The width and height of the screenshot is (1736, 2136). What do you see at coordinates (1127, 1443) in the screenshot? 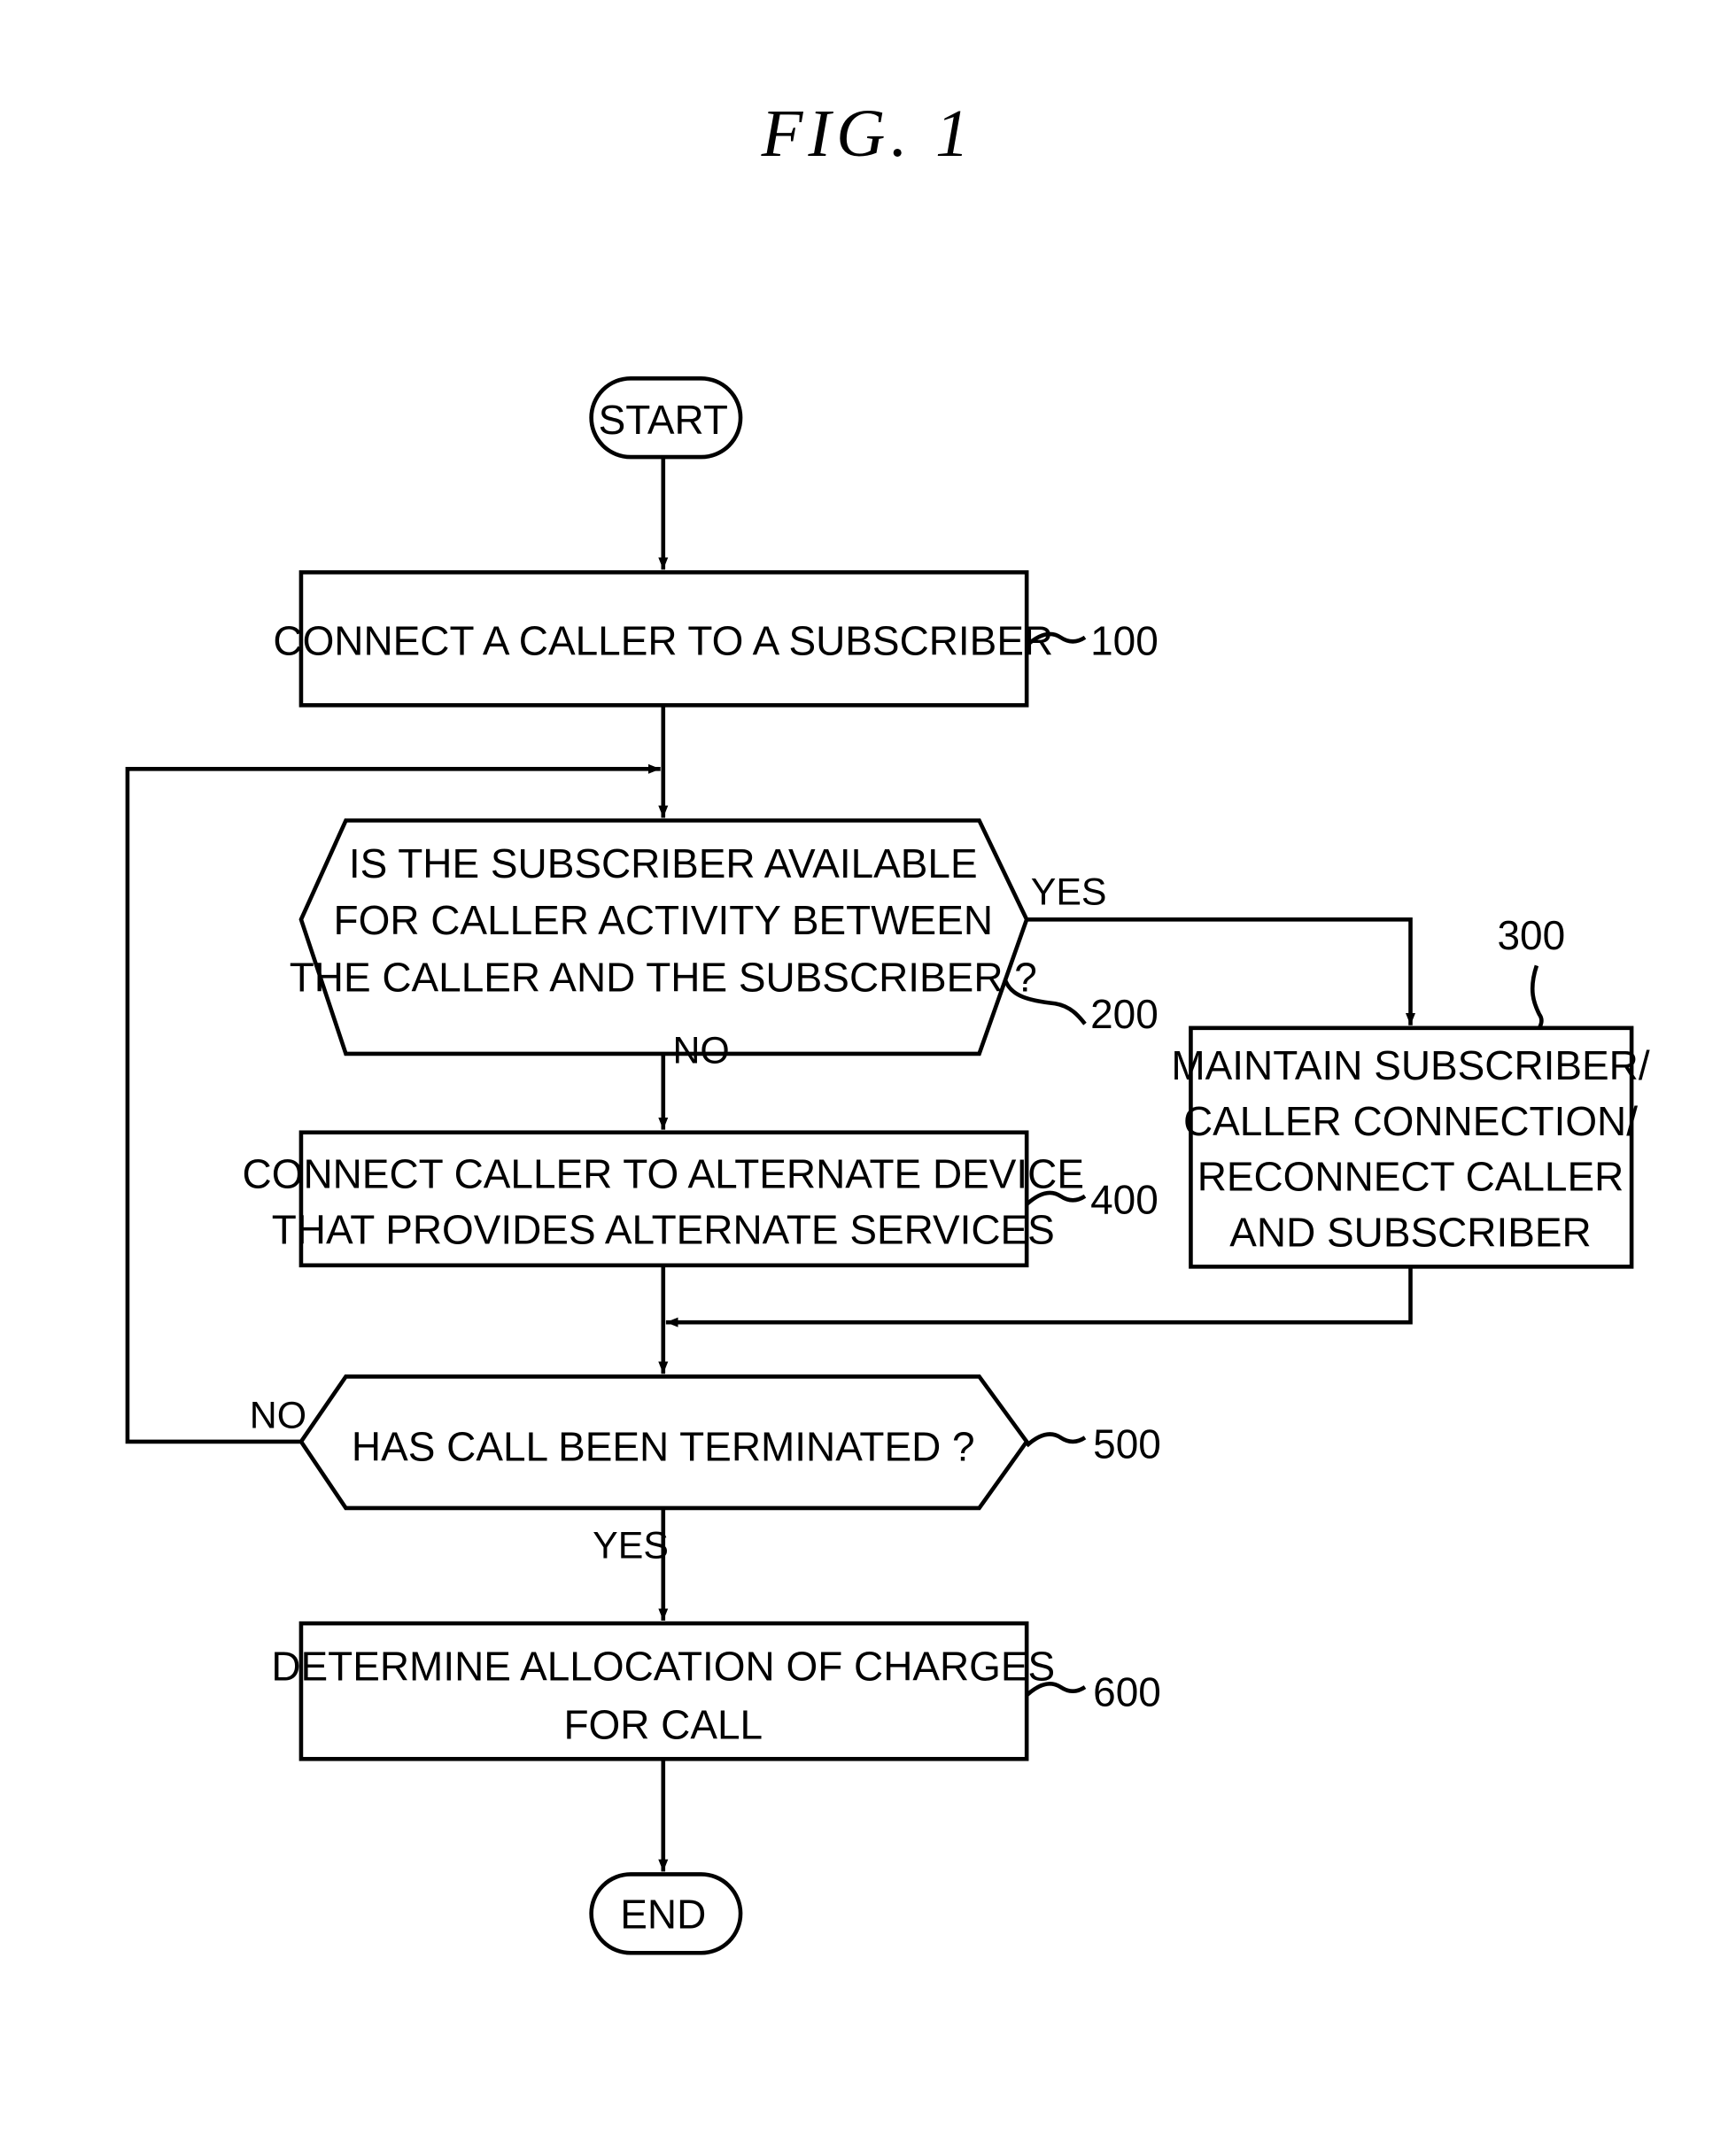
I see `step-500-ref: 500` at bounding box center [1127, 1443].